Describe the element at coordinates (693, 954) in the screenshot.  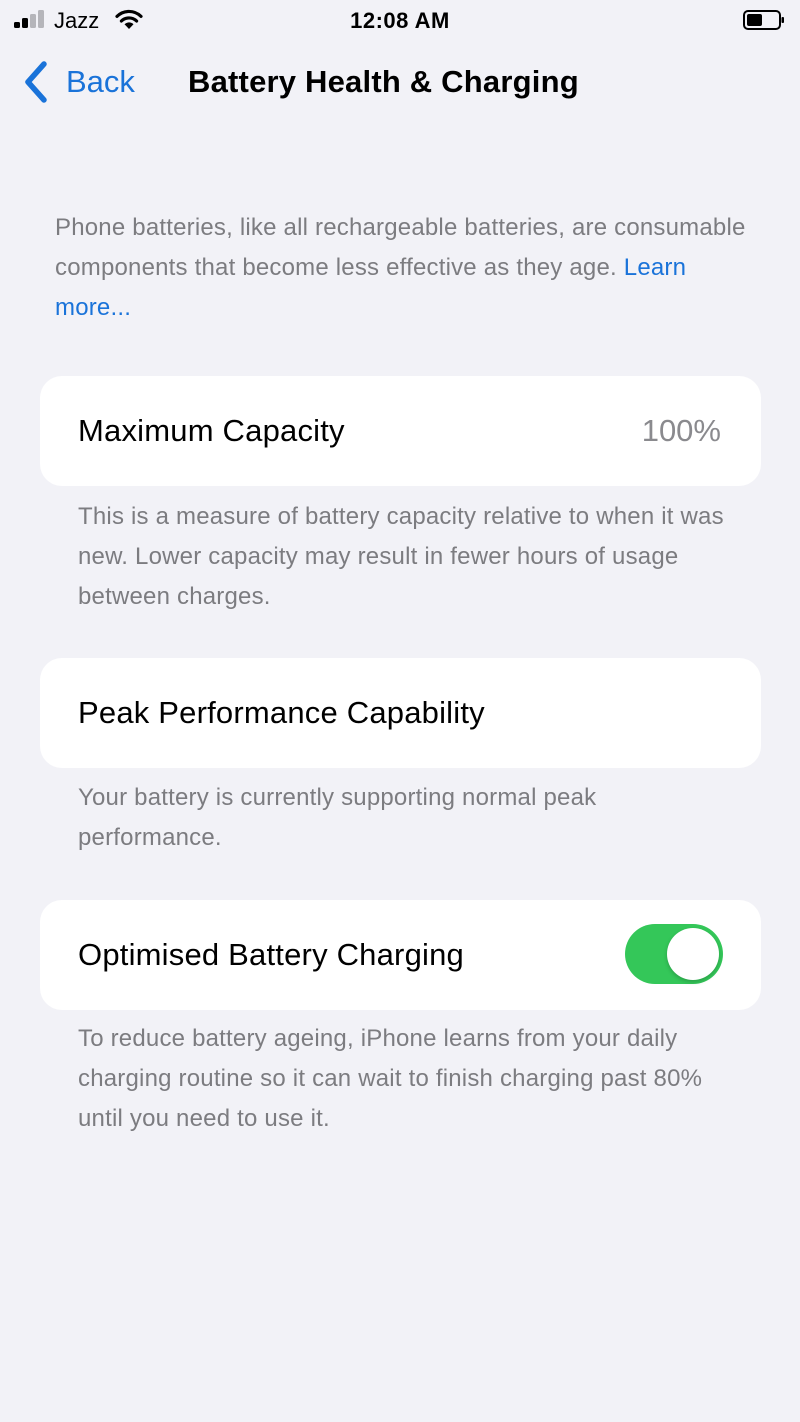
I see `toggle-knob` at that location.